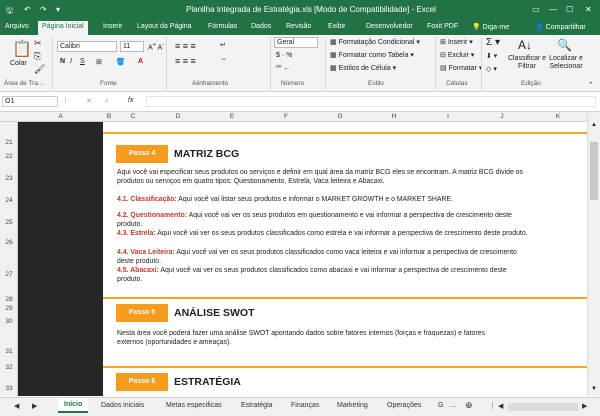 Image resolution: width=600 pixels, height=416 pixels. Describe the element at coordinates (99, 62) in the screenshot. I see `borders-icon: ⊞` at that location.